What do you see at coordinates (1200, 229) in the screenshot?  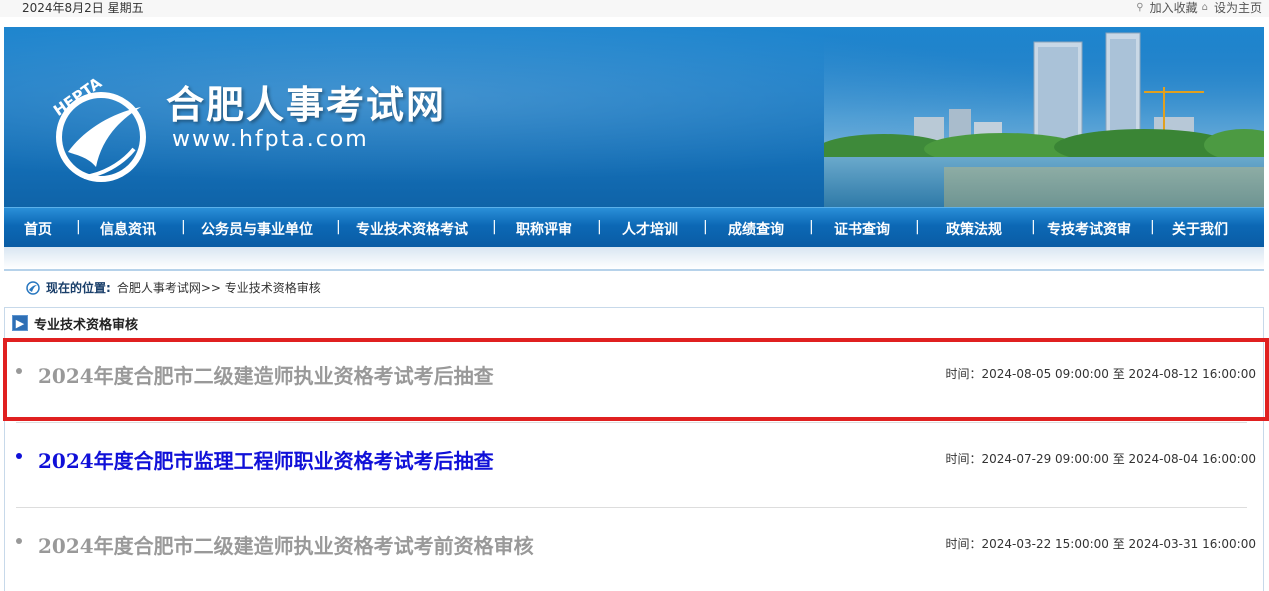 I see `nav-about-us: 关于我们` at bounding box center [1200, 229].